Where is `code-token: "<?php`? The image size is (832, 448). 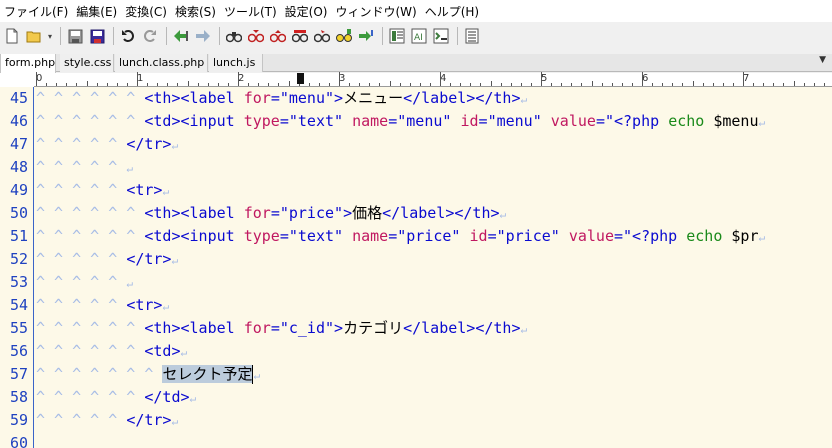
code-token: "<?php is located at coordinates (655, 236).